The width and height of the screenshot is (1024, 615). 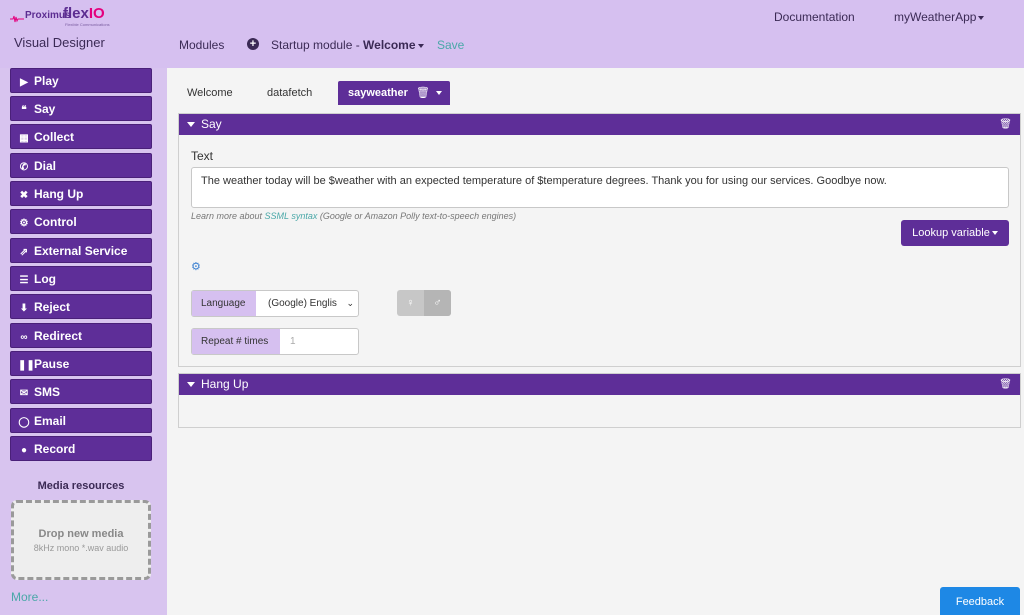 What do you see at coordinates (81, 391) in the screenshot?
I see `sidebar-item-sms: ✉ SMS` at bounding box center [81, 391].